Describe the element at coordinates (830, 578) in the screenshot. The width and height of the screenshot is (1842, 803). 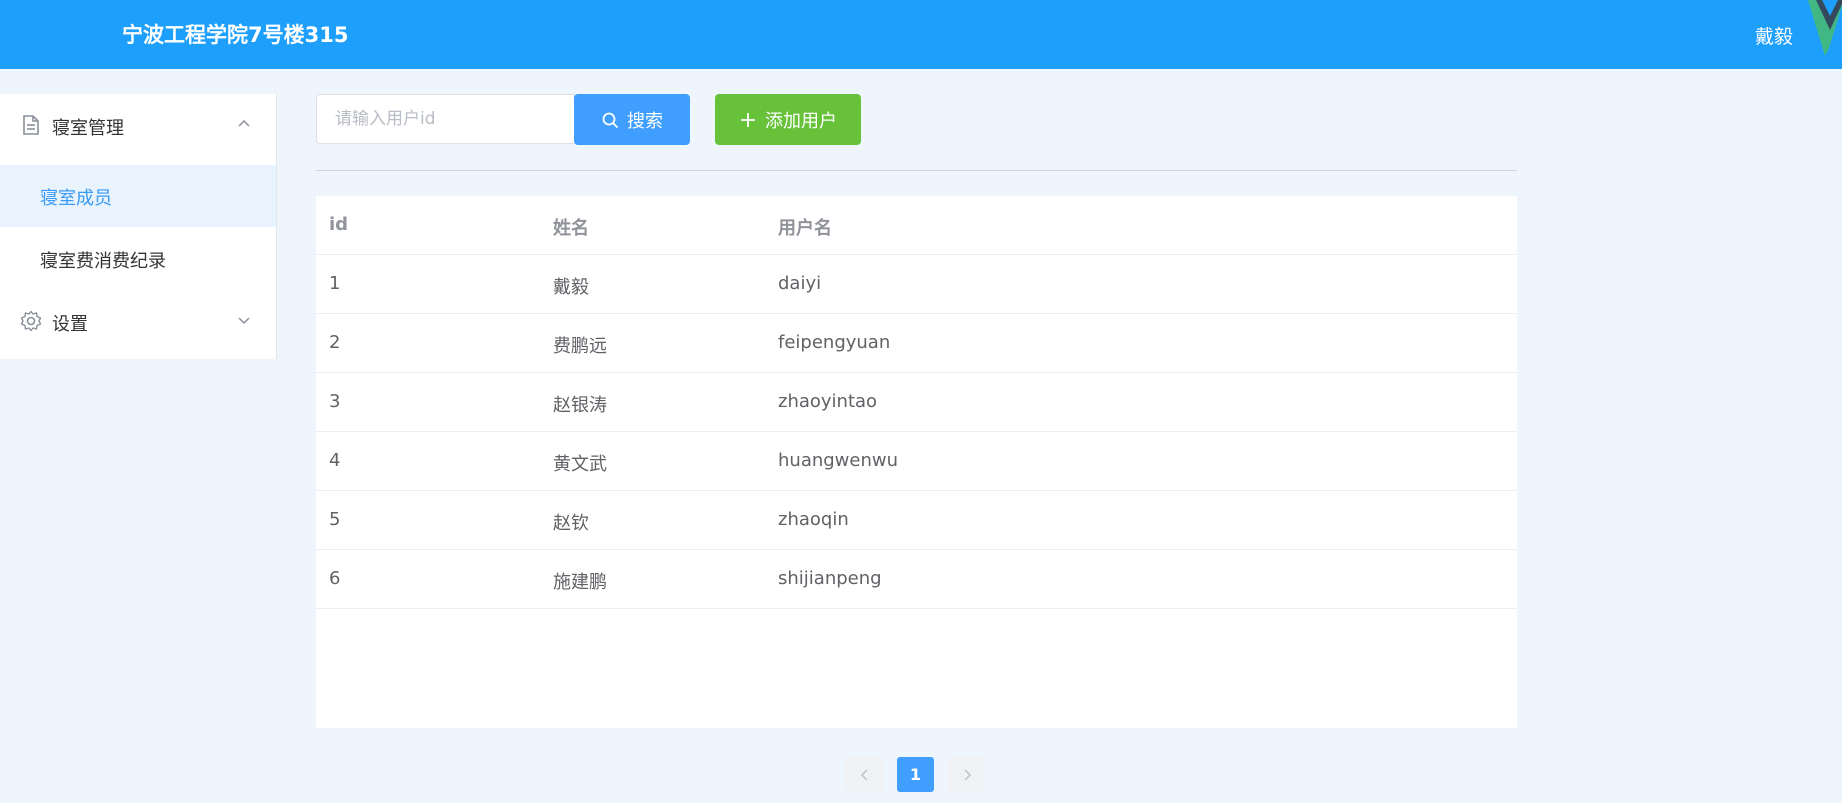
I see `cell-username: shijianpeng` at that location.